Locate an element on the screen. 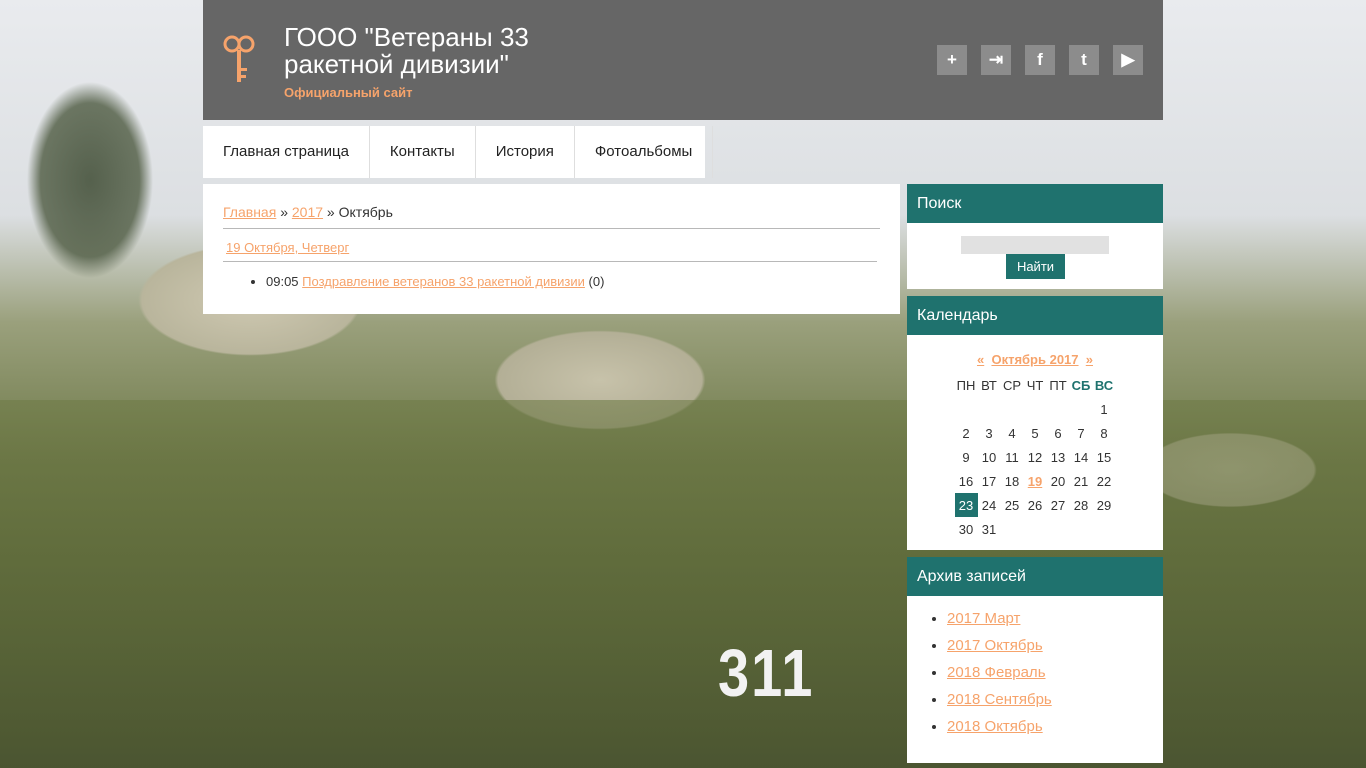  background-tree is located at coordinates (100, 170).